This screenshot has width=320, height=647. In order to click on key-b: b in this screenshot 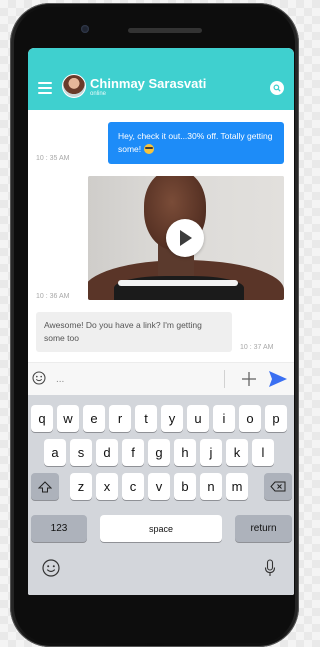, I will do `click(185, 486)`.